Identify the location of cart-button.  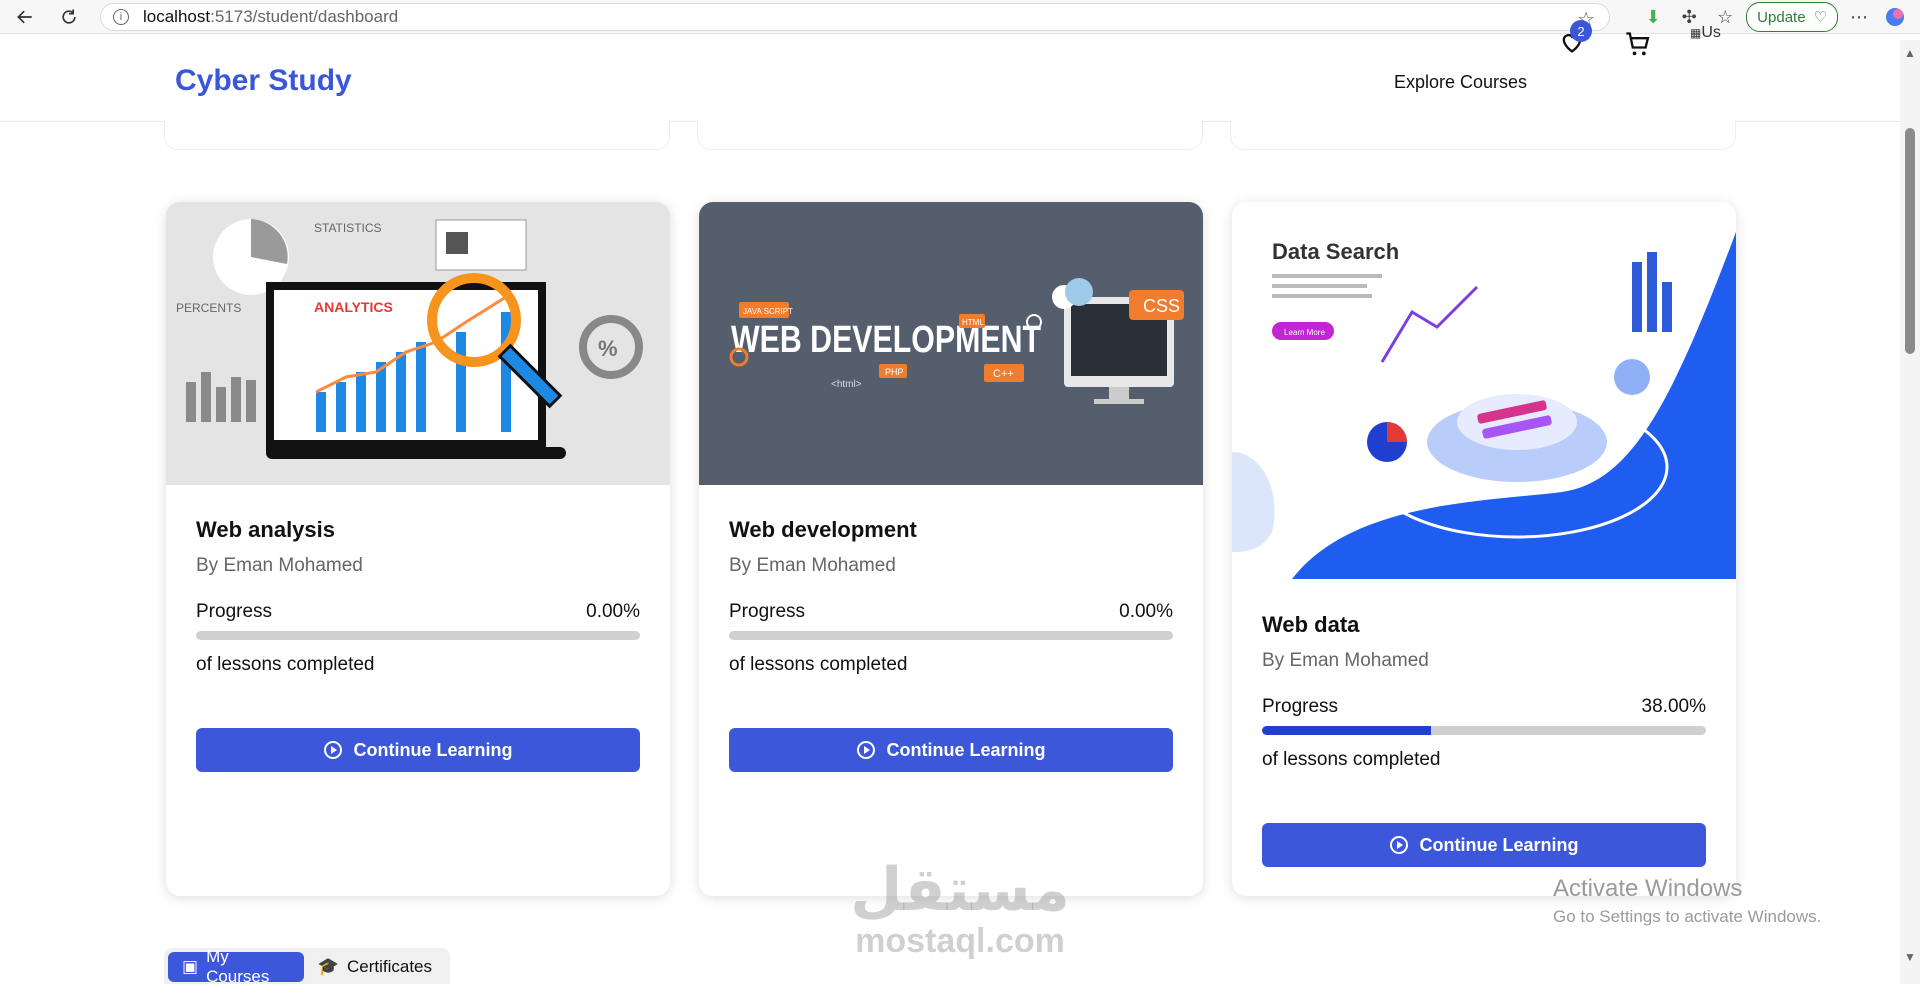
(1638, 44).